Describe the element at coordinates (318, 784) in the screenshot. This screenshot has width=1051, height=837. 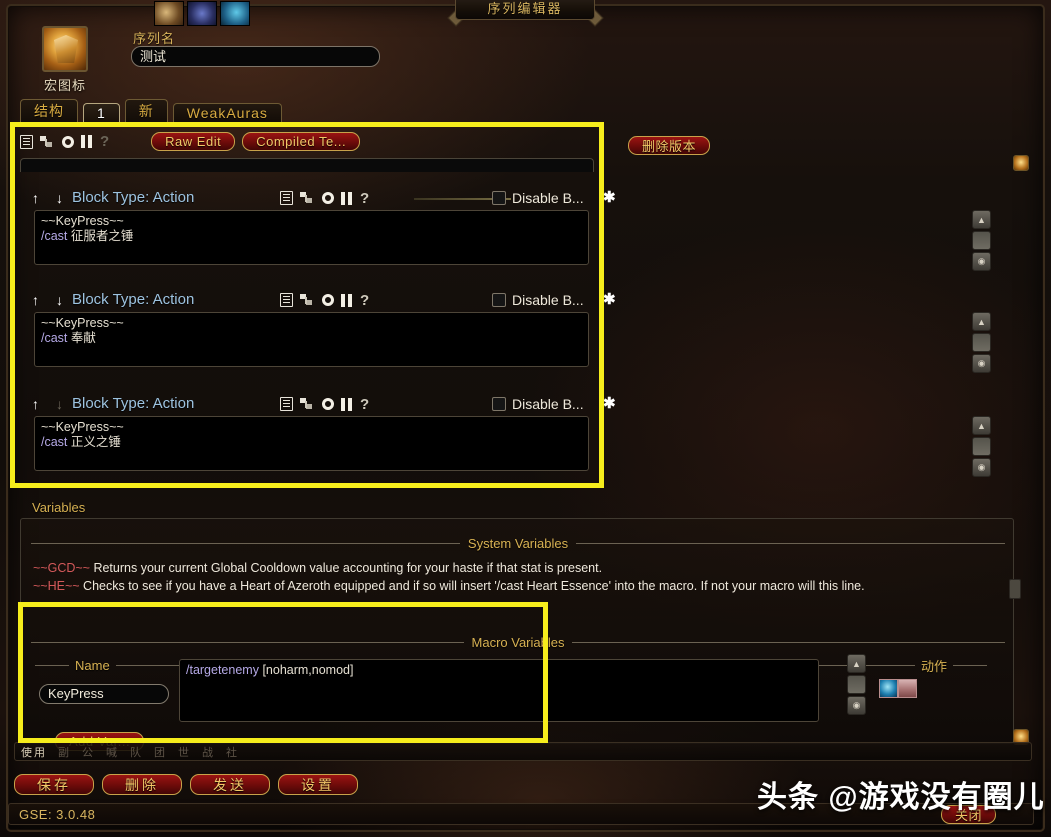
I see `settings-button: 设置` at that location.